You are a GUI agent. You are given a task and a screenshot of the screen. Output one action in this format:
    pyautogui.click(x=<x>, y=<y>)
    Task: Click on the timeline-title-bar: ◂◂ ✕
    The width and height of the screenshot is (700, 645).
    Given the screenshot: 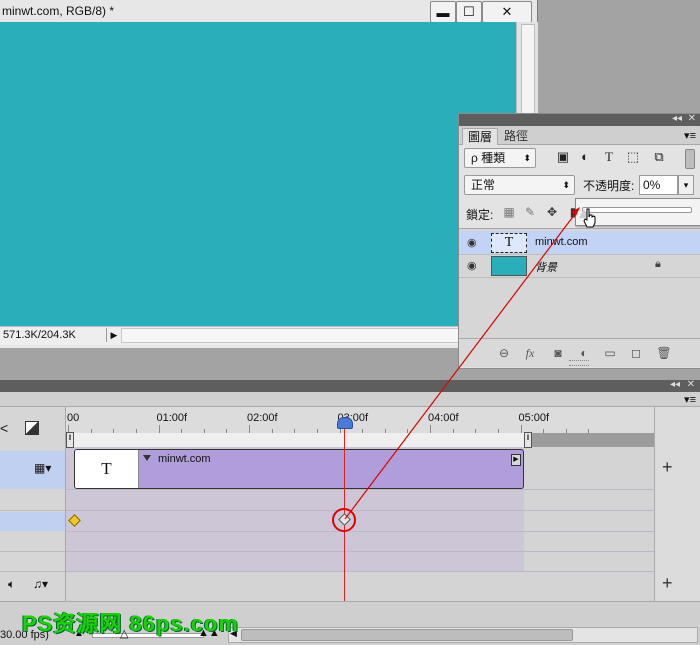 What is the action you would take?
    pyautogui.click(x=350, y=385)
    